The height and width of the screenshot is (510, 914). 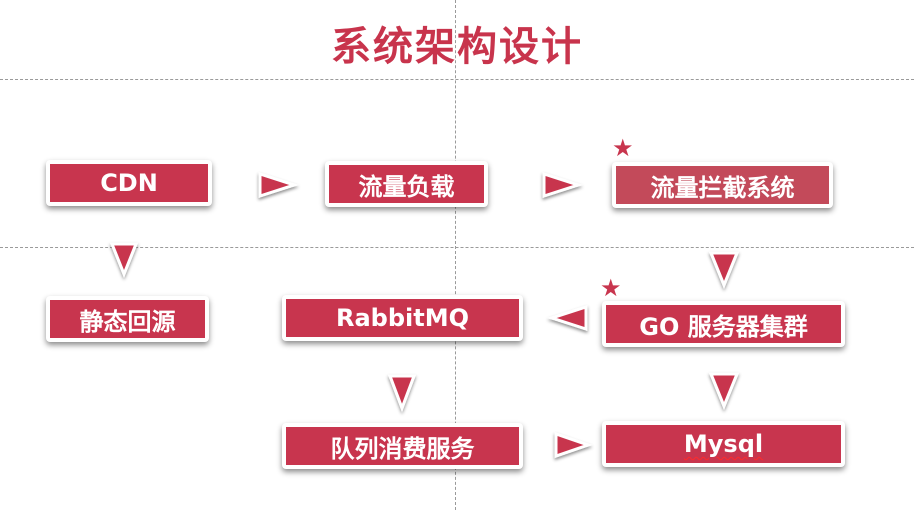 I want to click on arrow-rabbitmq-to-queue, so click(x=402, y=393).